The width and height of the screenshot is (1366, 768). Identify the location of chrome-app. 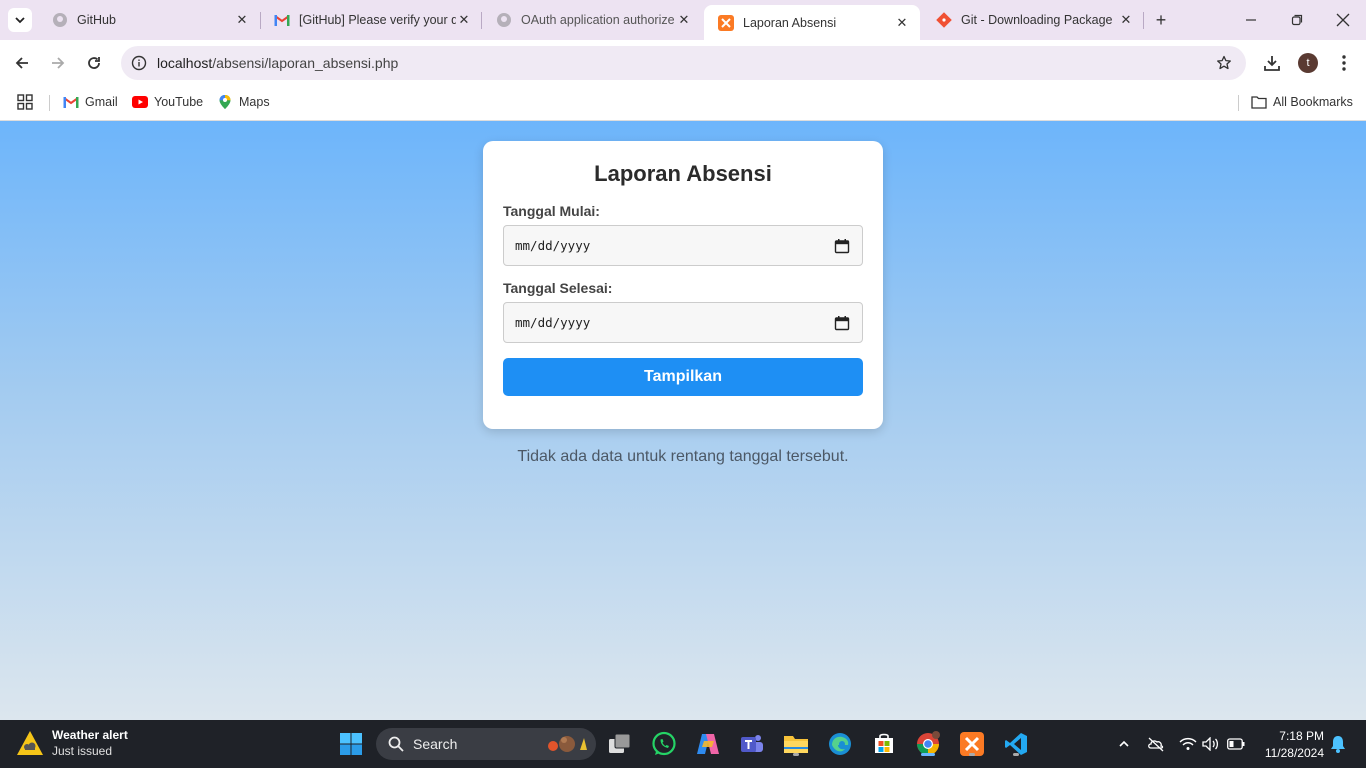
(928, 744).